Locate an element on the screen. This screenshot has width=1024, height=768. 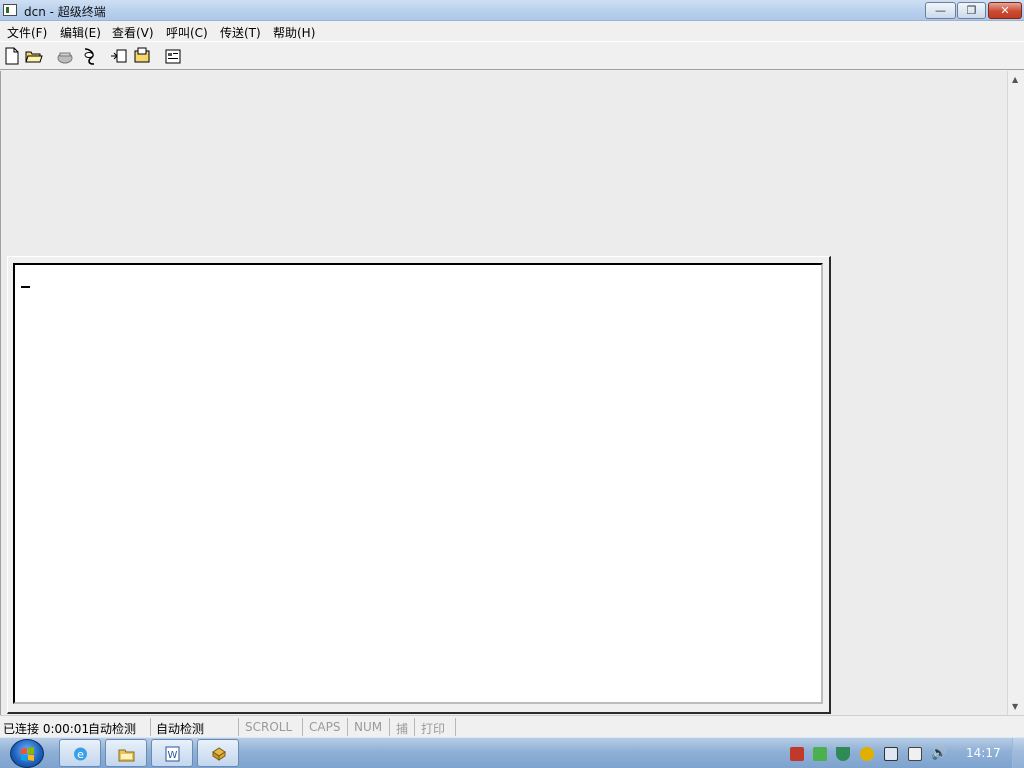
taskbar-explorer-button is located at coordinates (126, 753).